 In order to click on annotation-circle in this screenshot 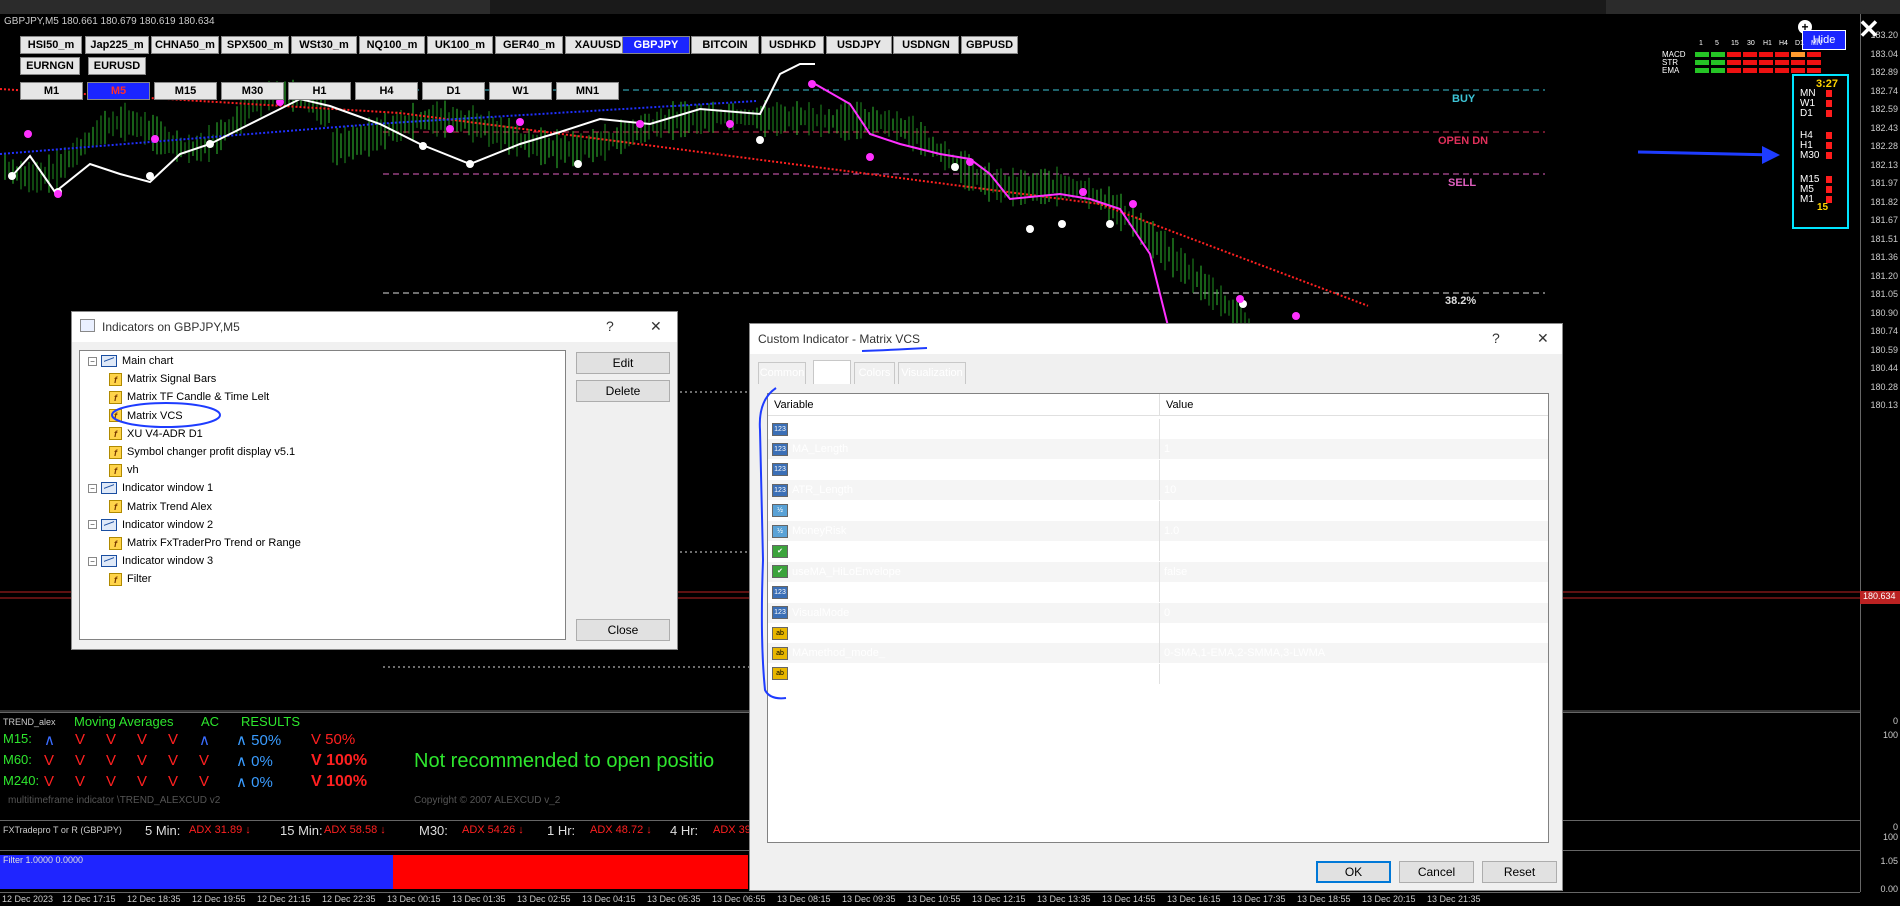, I will do `click(166, 415)`.